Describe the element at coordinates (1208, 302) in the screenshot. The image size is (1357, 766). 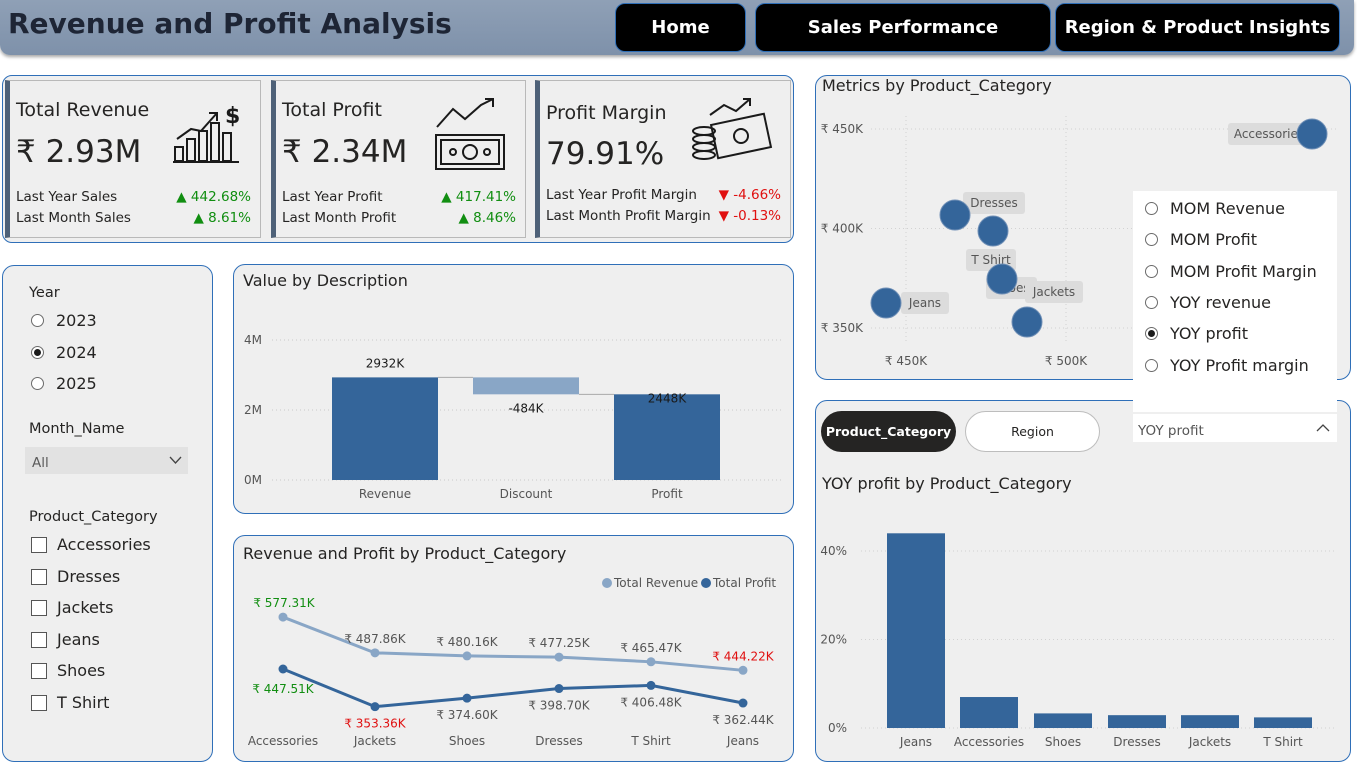
I see `metric-option-yoy-revenue: YOY revenue` at that location.